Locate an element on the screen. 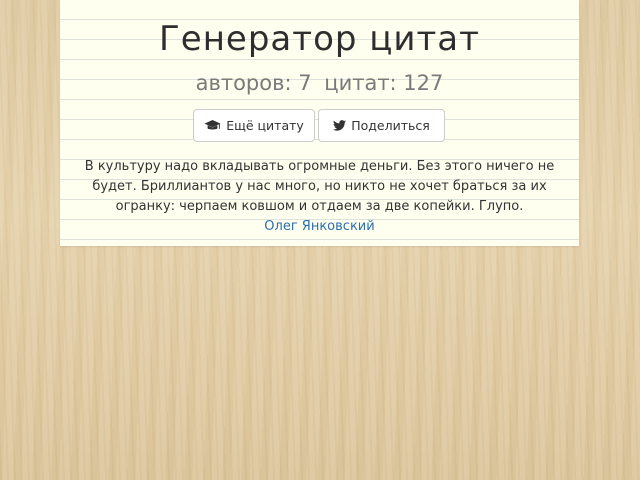 This screenshot has width=640, height=480. authors-count: авторов: 7 is located at coordinates (253, 83).